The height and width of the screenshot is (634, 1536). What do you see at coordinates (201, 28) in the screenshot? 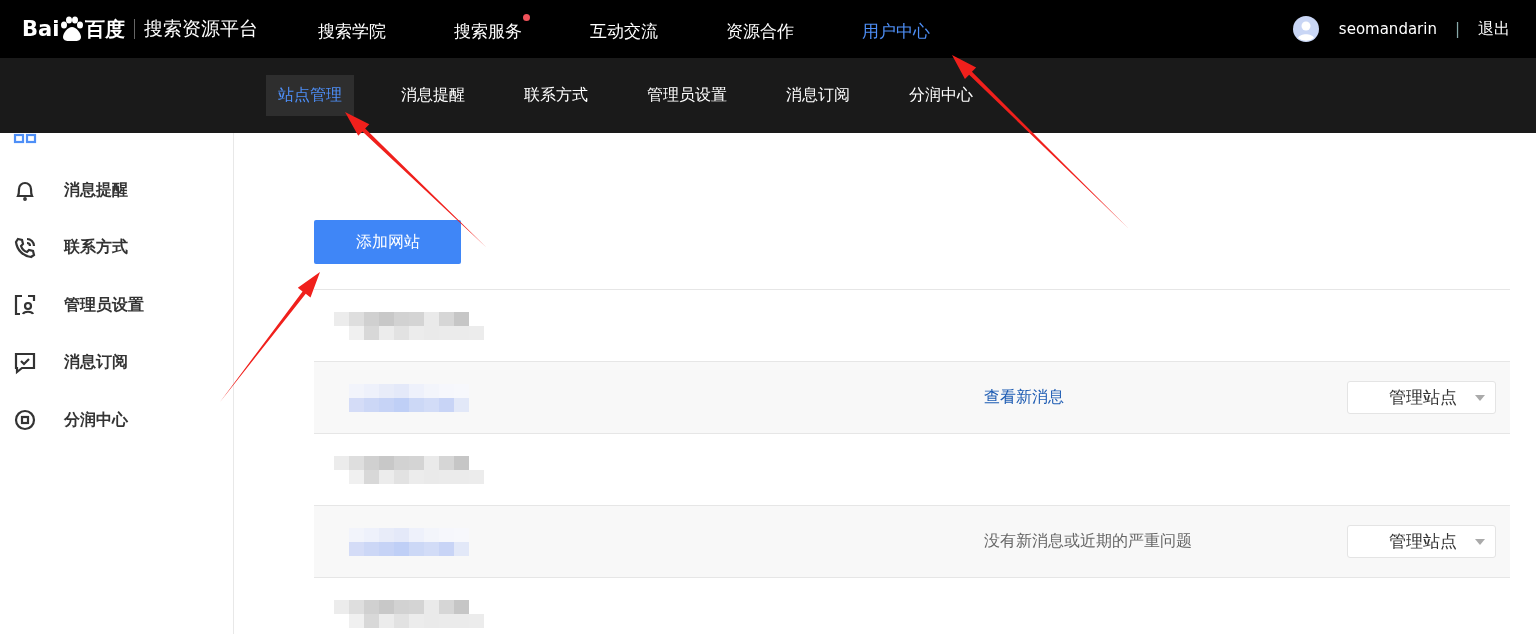
I see `platform-title: 搜索资源平台` at bounding box center [201, 28].